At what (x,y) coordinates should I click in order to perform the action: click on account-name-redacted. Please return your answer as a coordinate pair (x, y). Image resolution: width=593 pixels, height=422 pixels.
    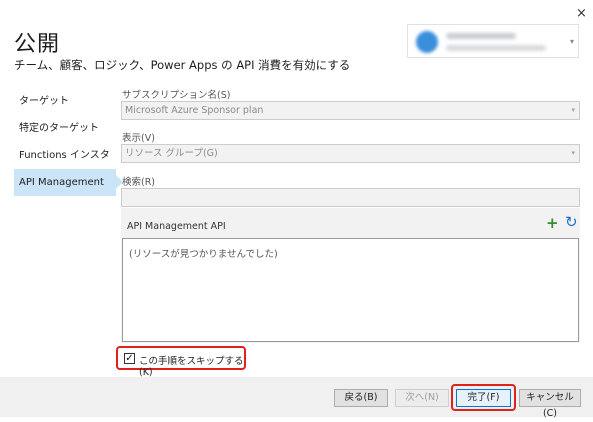
    Looking at the image, I should click on (481, 36).